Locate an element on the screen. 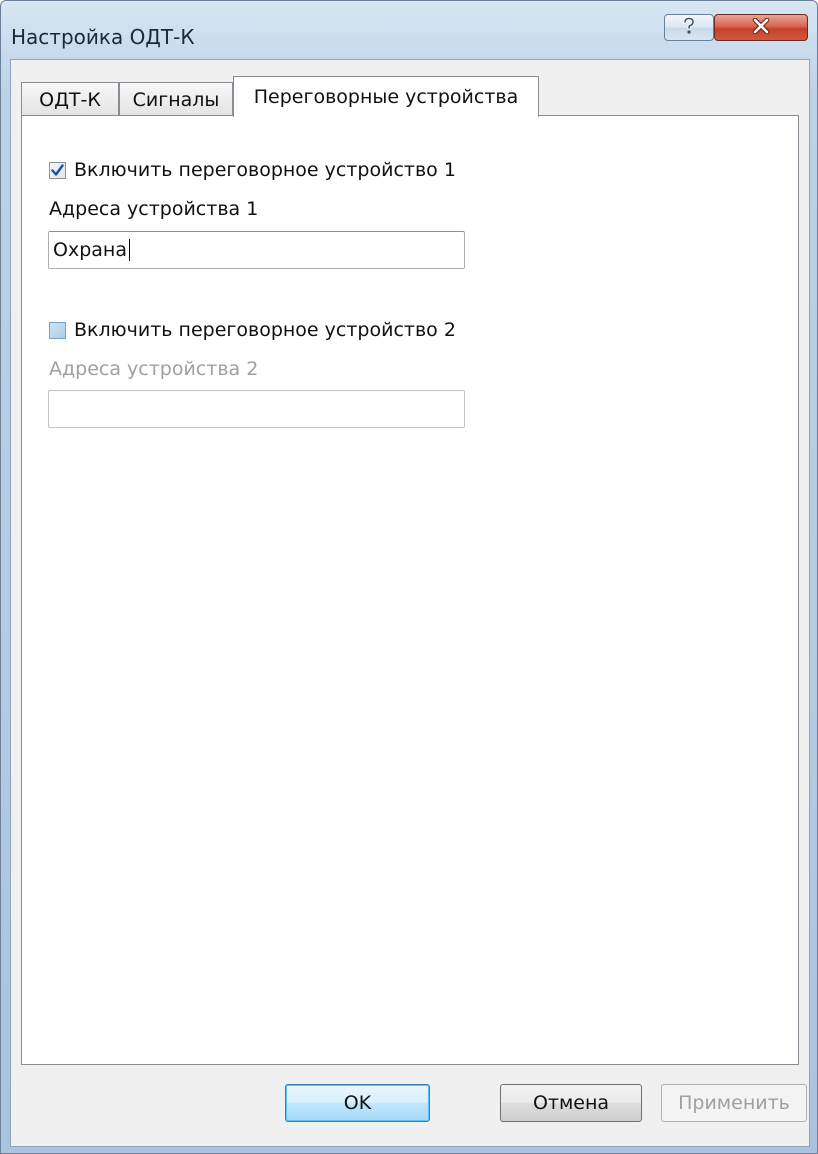  help-button is located at coordinates (689, 27).